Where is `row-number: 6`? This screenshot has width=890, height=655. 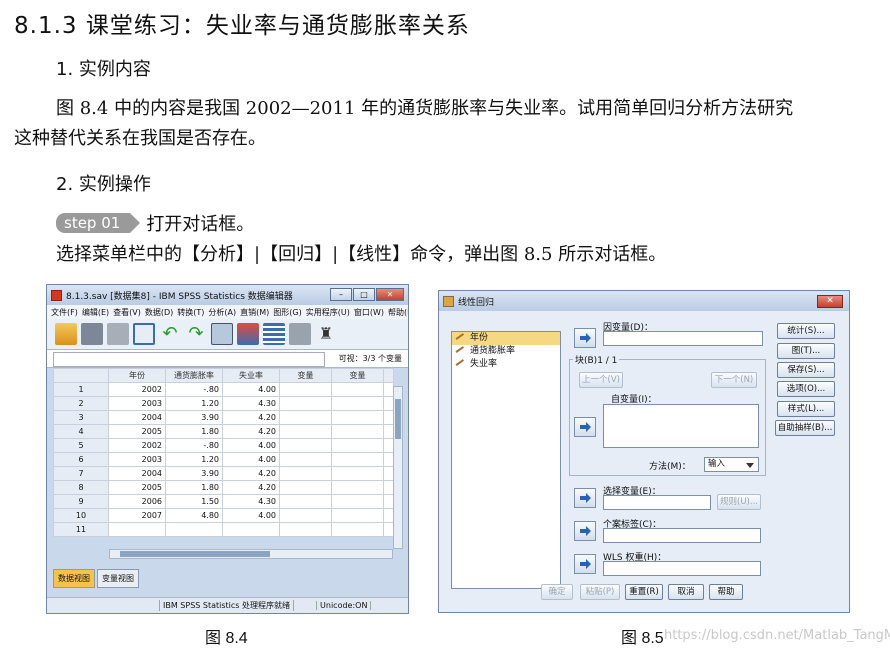
row-number: 6 is located at coordinates (81, 459).